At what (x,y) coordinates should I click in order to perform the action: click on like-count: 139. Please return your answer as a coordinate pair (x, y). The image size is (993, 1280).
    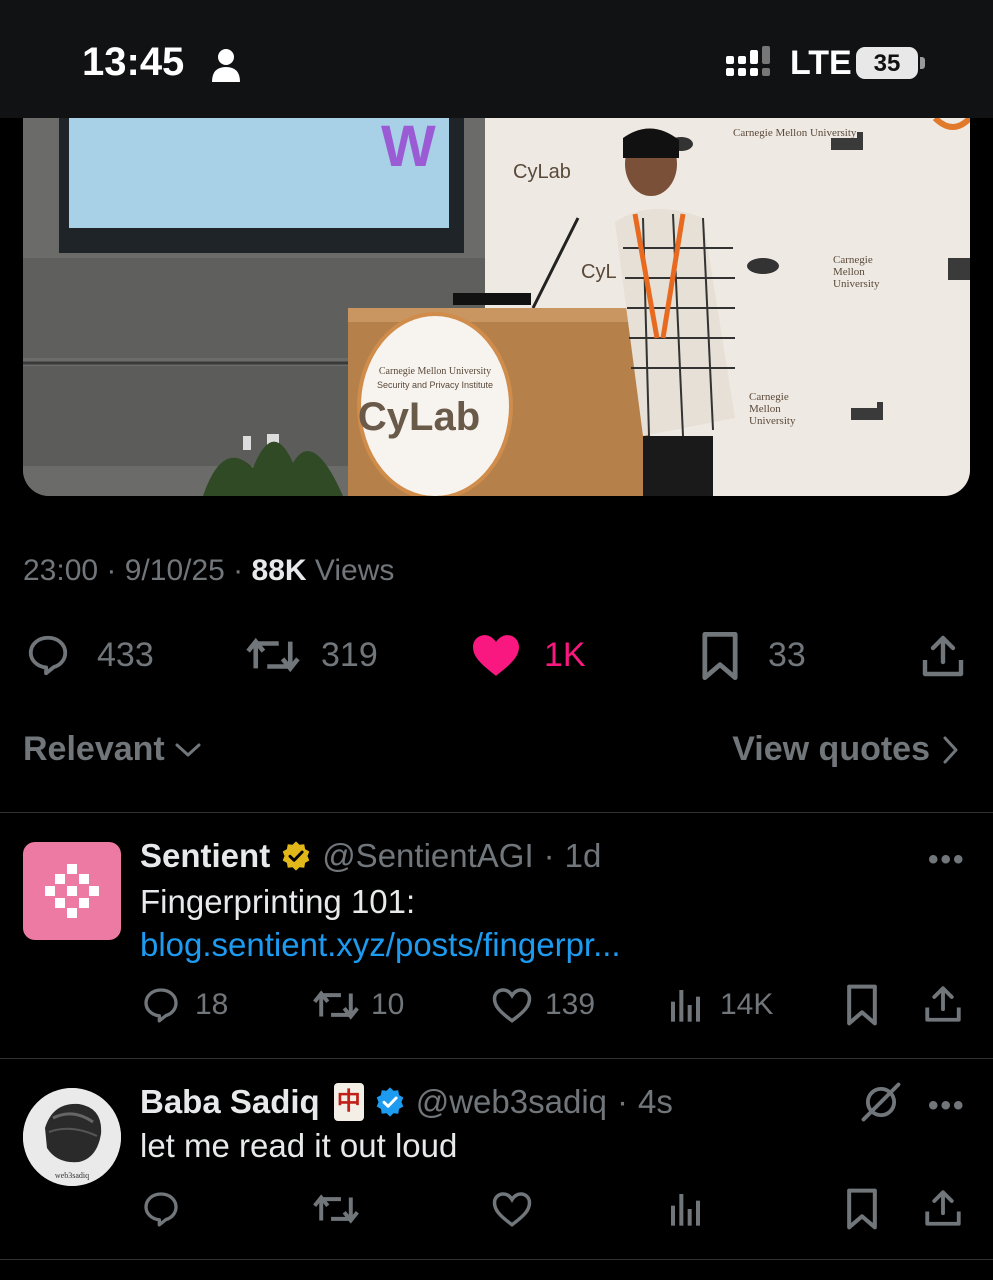
    Looking at the image, I should click on (570, 1004).